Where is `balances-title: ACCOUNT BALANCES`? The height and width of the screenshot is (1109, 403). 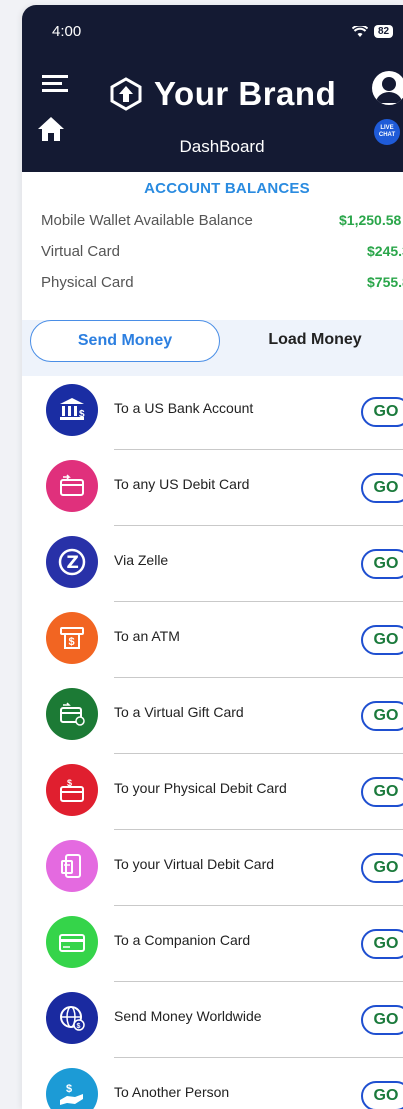 balances-title: ACCOUNT BALANCES is located at coordinates (227, 188).